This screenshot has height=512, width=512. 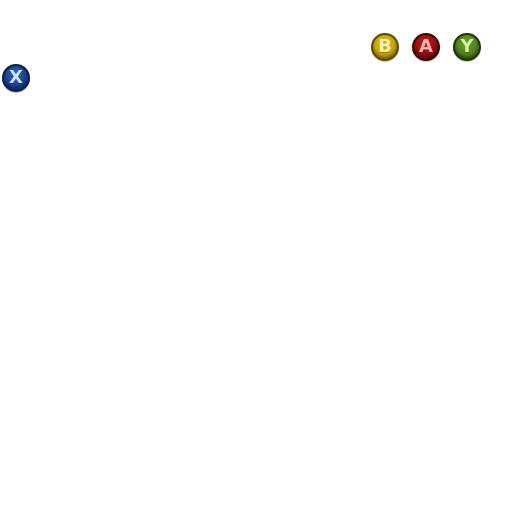 I want to click on b-button-label: B, so click(x=385, y=46).